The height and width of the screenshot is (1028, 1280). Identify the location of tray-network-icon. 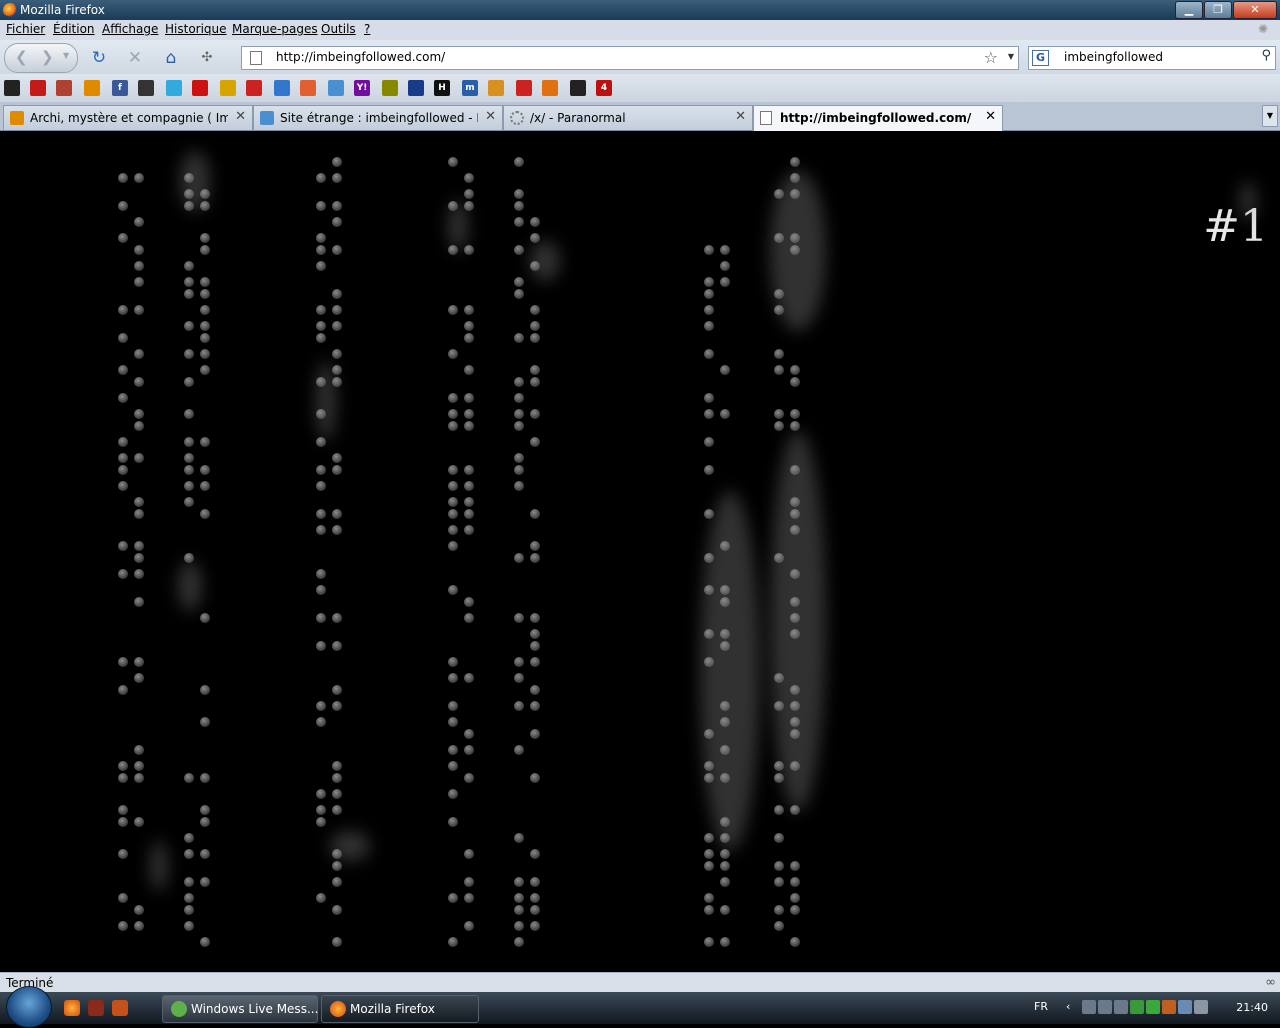
(1105, 1007).